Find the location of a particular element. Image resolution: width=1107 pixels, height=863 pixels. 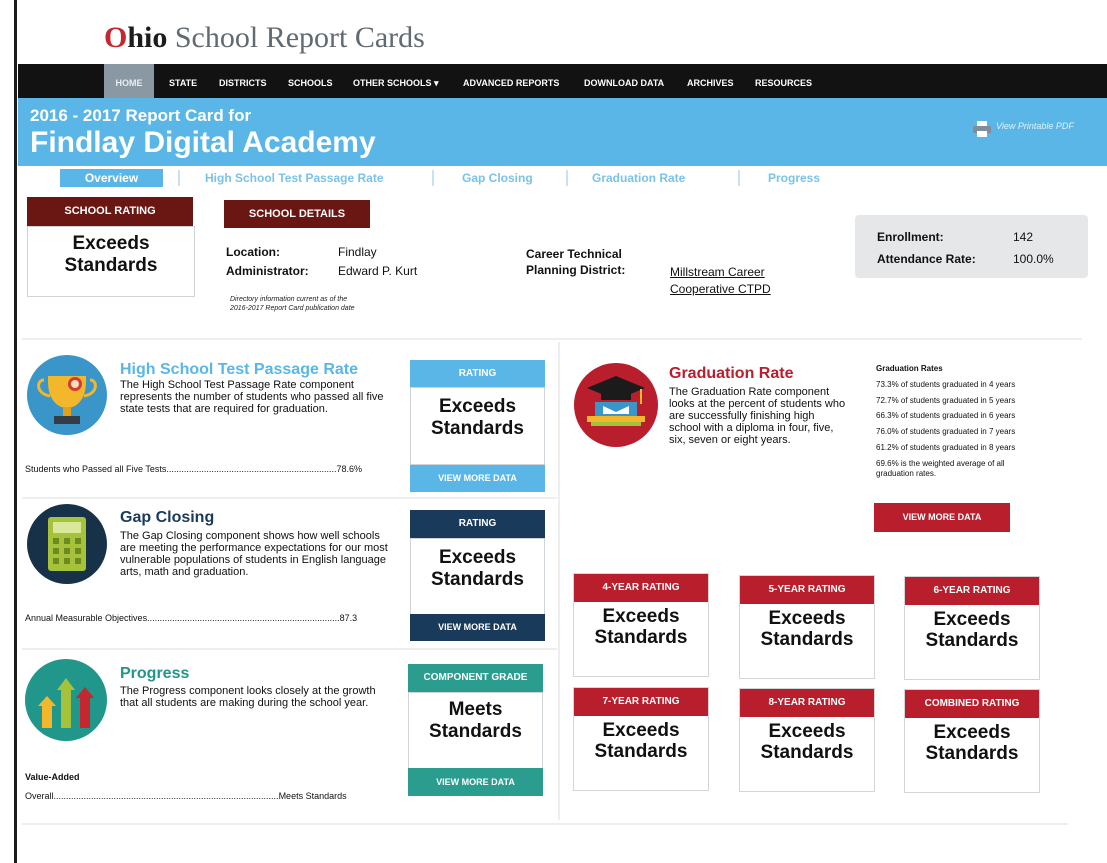

progress-view-more-button: VIEW MORE DATA is located at coordinates (475, 782).